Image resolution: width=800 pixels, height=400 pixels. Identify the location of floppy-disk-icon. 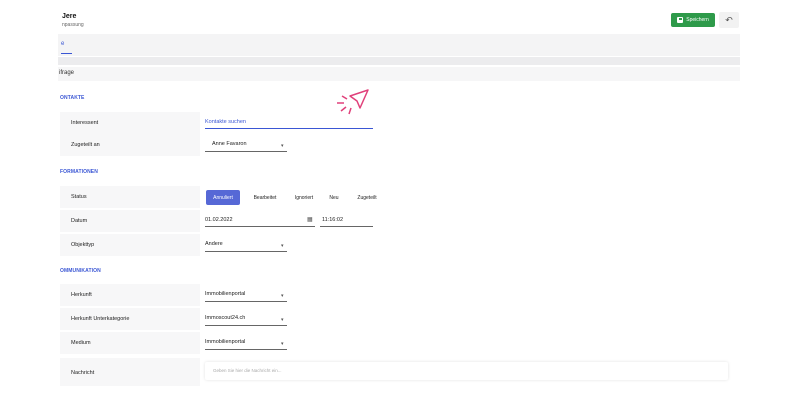
(680, 20).